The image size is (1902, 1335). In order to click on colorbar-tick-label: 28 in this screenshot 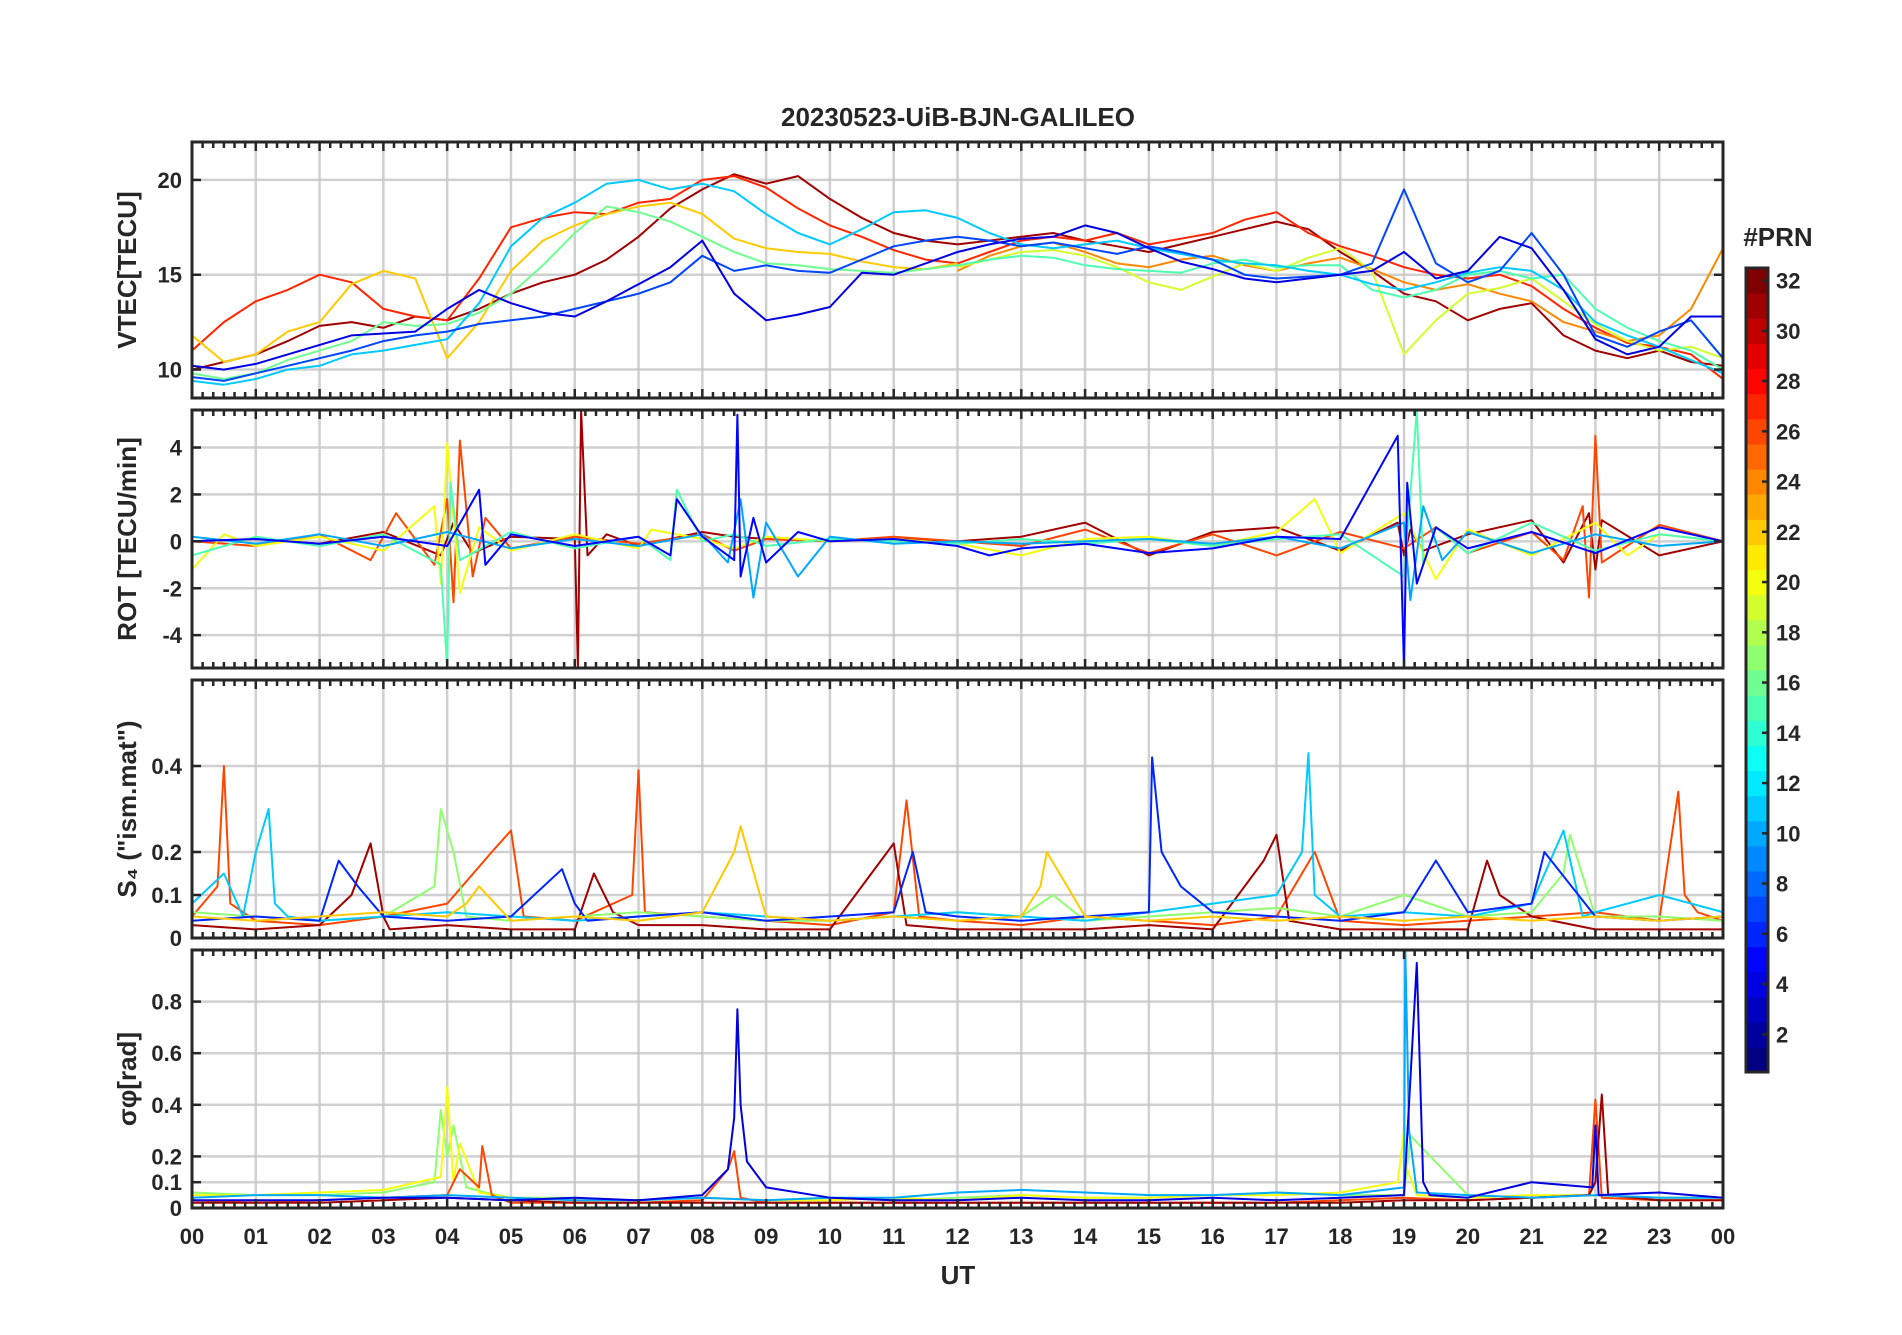, I will do `click(1788, 381)`.